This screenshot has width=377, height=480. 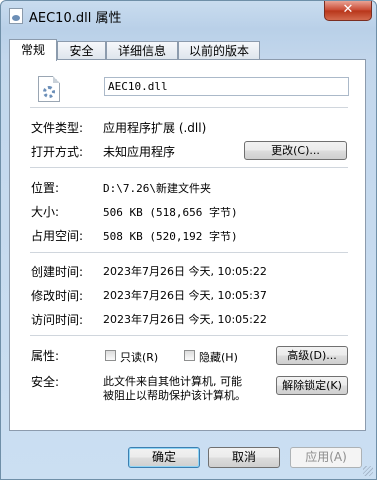 I want to click on modified-value: 2023年7月26日 今天, 10:05:37, so click(x=185, y=295).